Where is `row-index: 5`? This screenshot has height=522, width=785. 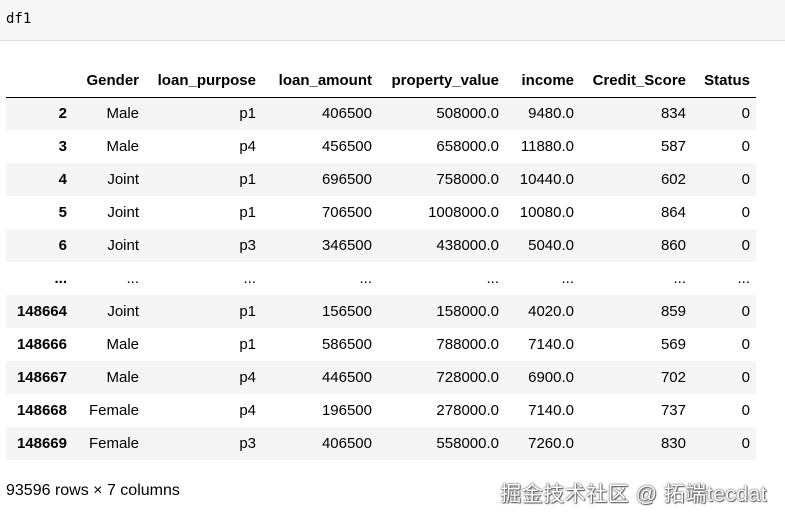 row-index: 5 is located at coordinates (62, 212).